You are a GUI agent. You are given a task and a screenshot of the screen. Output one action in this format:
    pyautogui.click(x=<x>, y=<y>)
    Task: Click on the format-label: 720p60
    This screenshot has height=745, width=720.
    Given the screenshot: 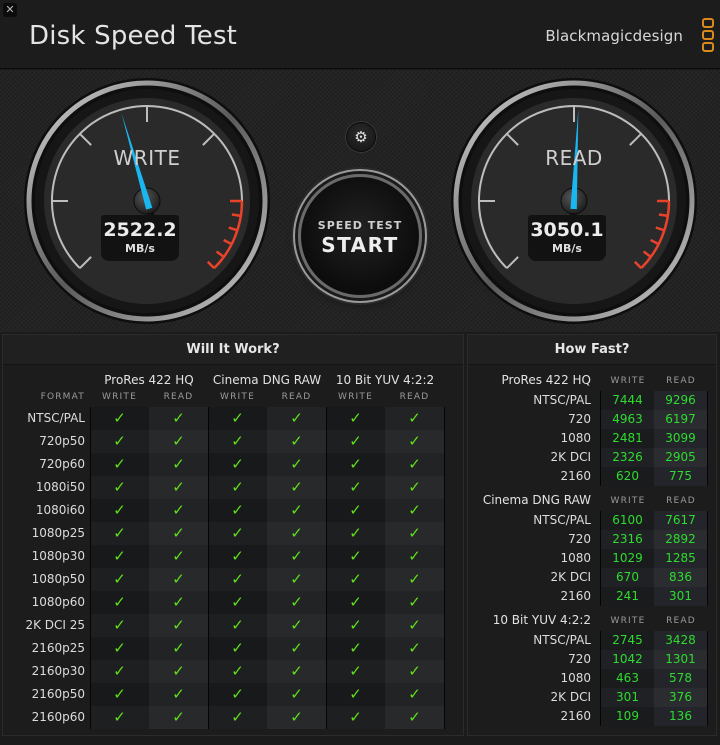 What is the action you would take?
    pyautogui.click(x=62, y=464)
    